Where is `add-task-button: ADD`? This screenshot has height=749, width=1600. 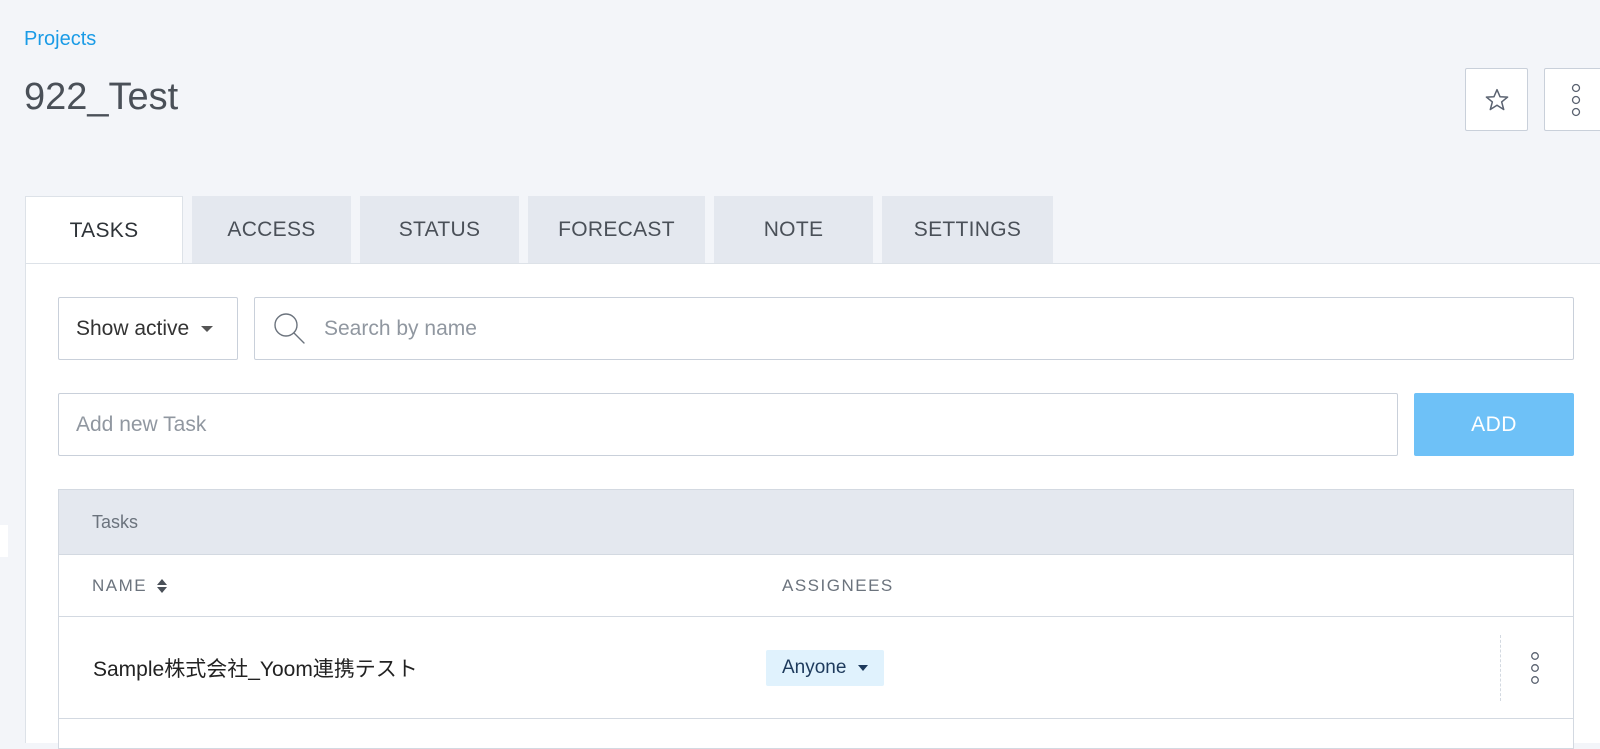
add-task-button: ADD is located at coordinates (1494, 424).